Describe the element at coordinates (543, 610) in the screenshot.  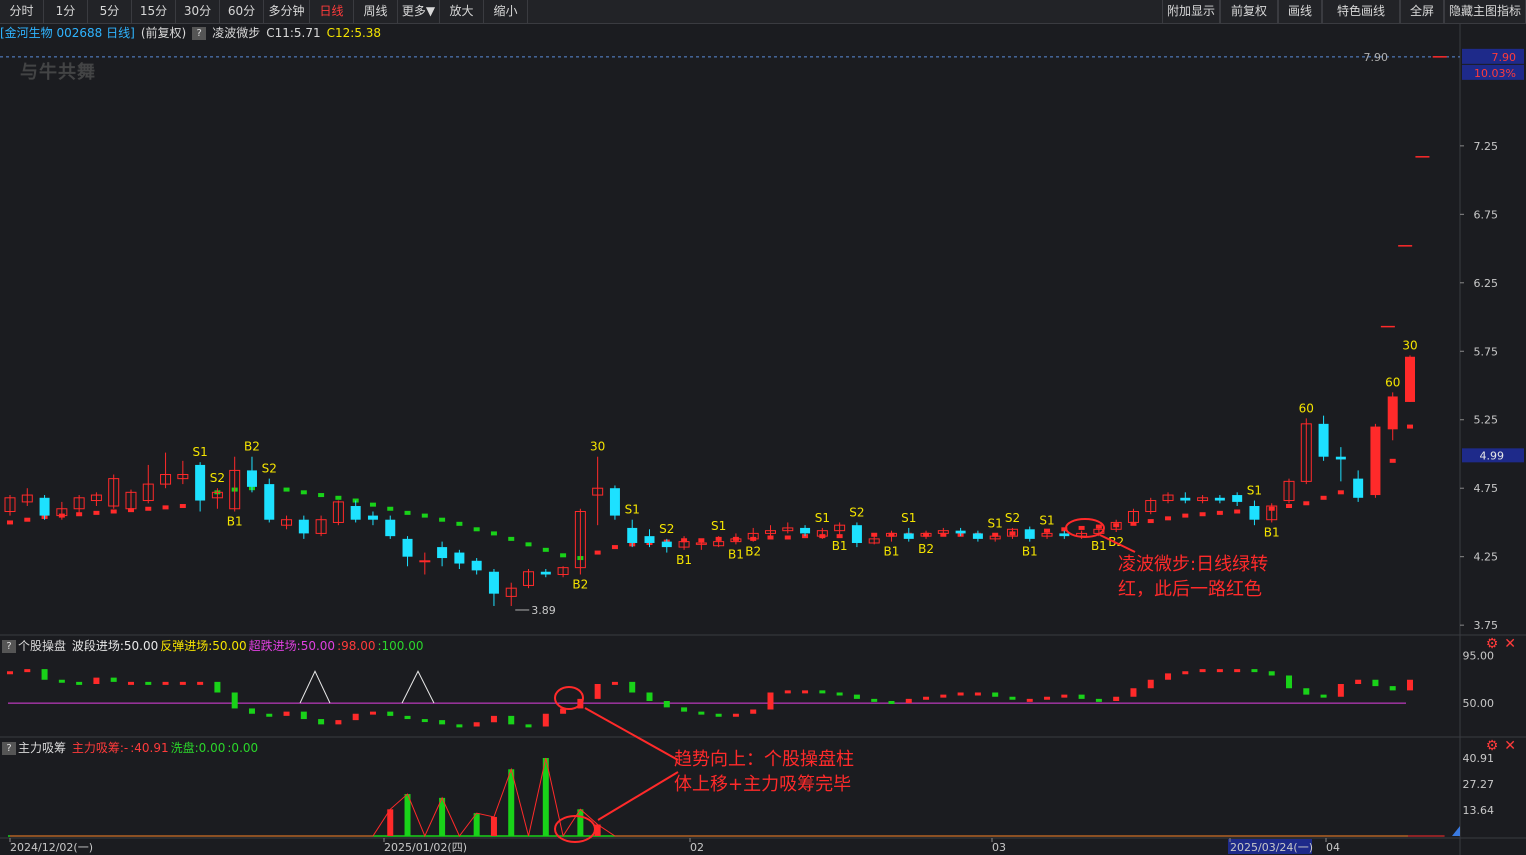
I see `low-label: 3.89` at that location.